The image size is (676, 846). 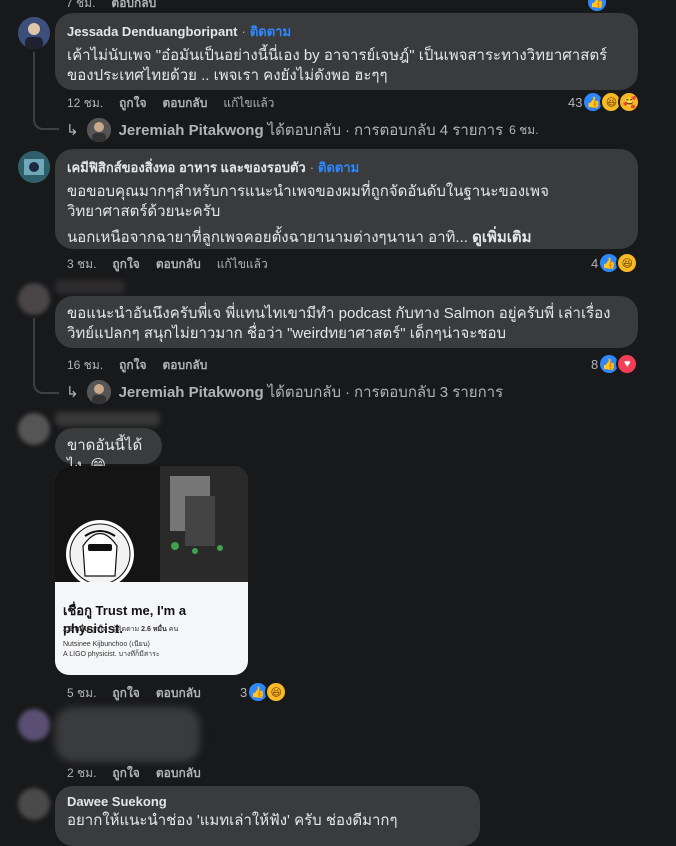 I want to click on love-icon: ♥, so click(x=627, y=364).